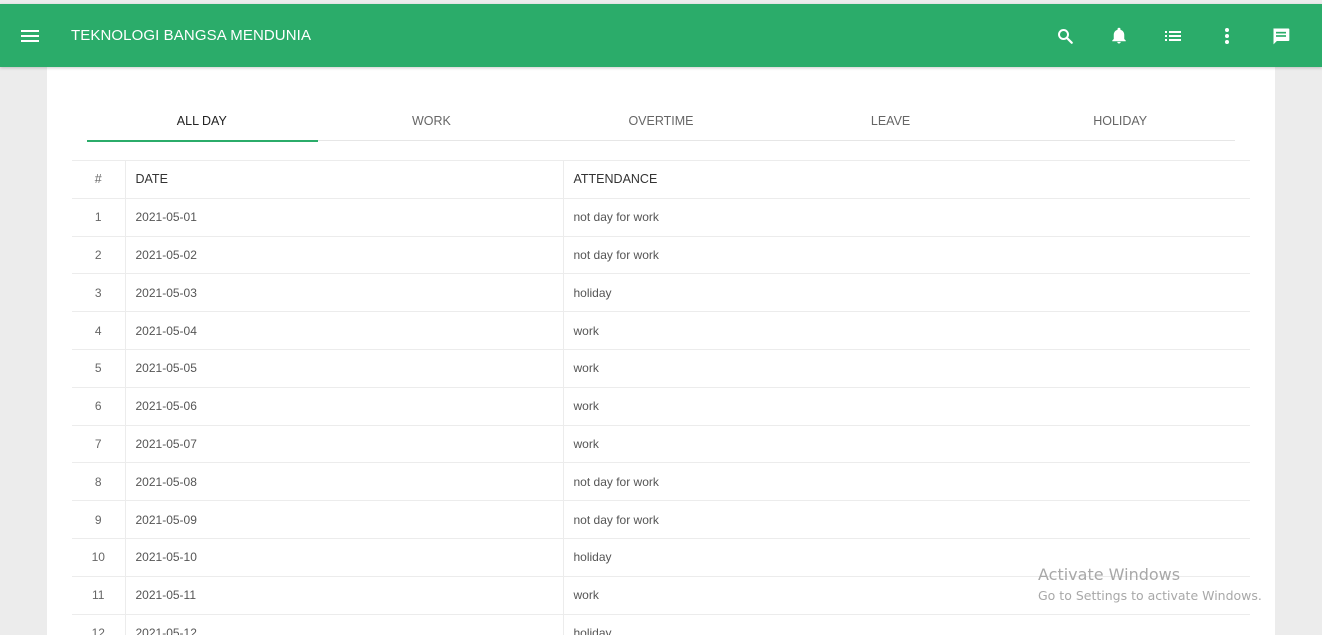  I want to click on table-row: 6 2021-05-06 work, so click(661, 406).